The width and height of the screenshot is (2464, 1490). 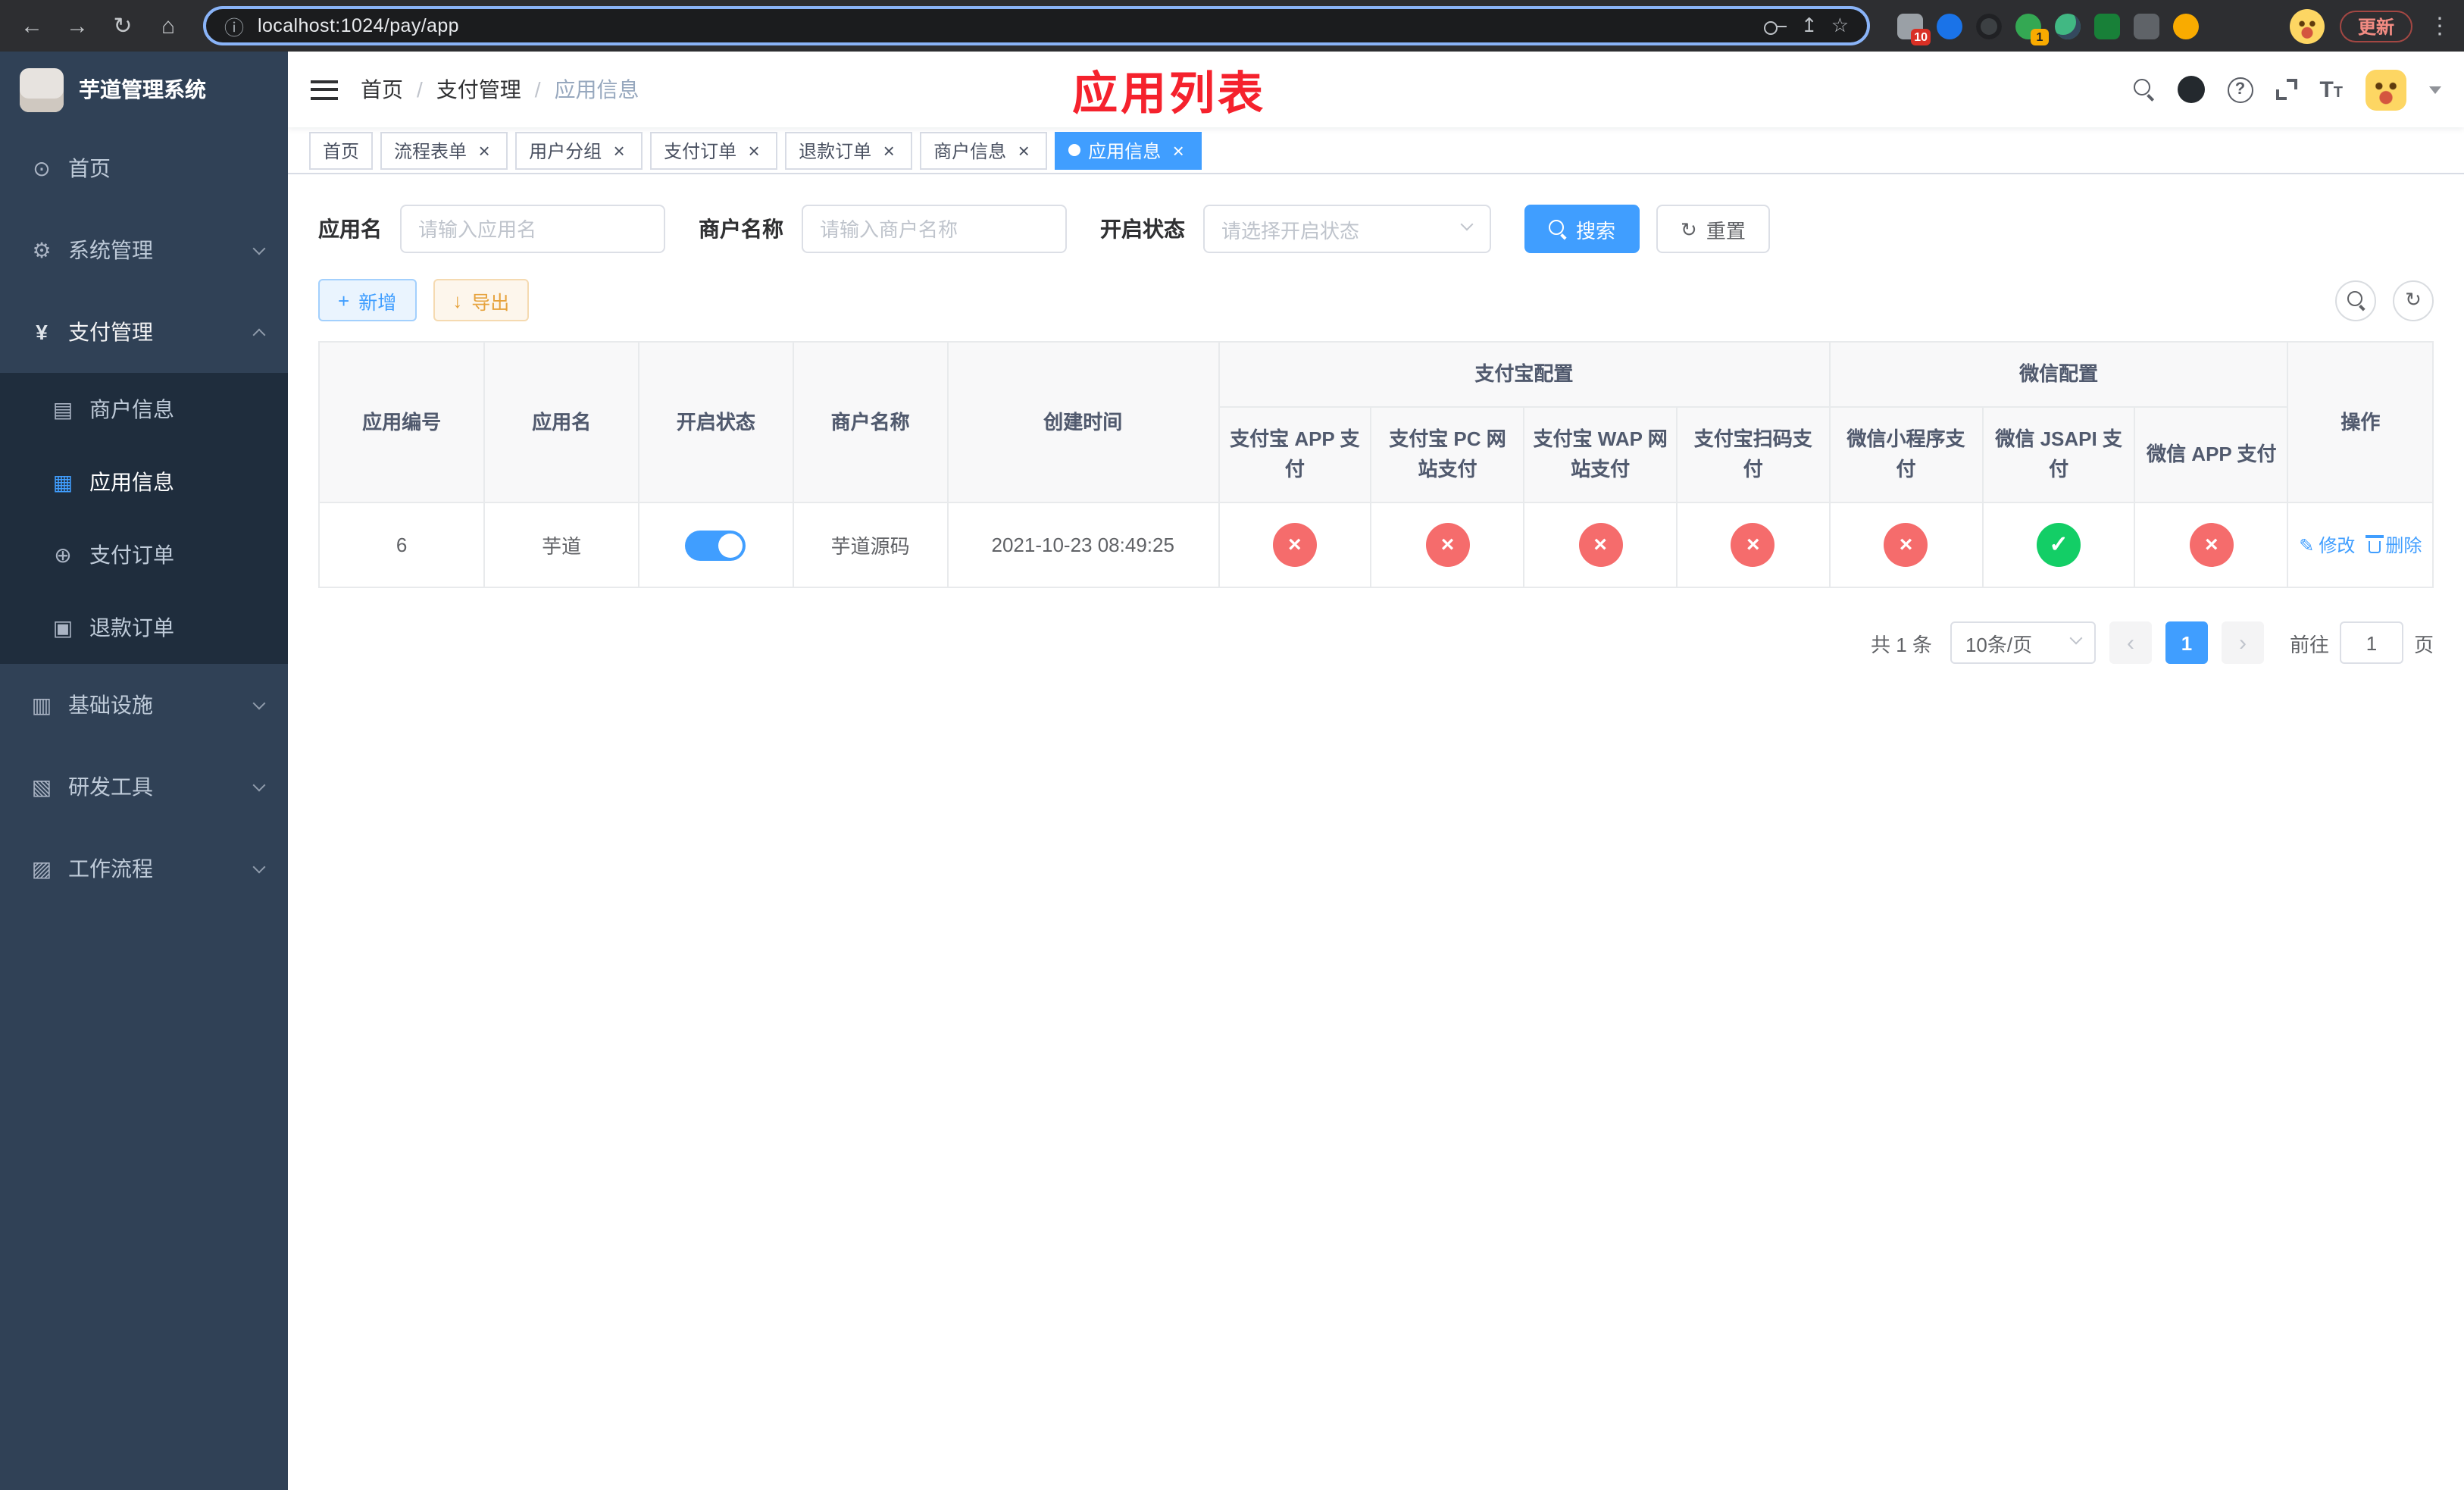 What do you see at coordinates (168, 26) in the screenshot?
I see `browser-home-icon: ⌂` at bounding box center [168, 26].